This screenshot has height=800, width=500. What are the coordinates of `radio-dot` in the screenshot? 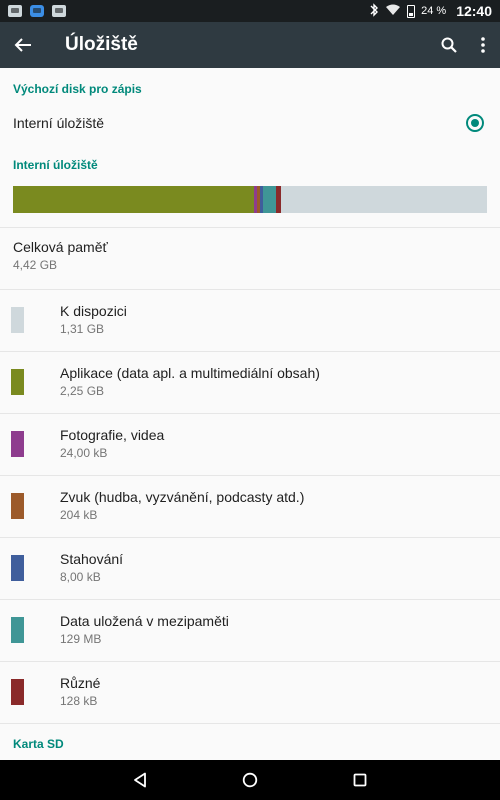 It's located at (475, 123).